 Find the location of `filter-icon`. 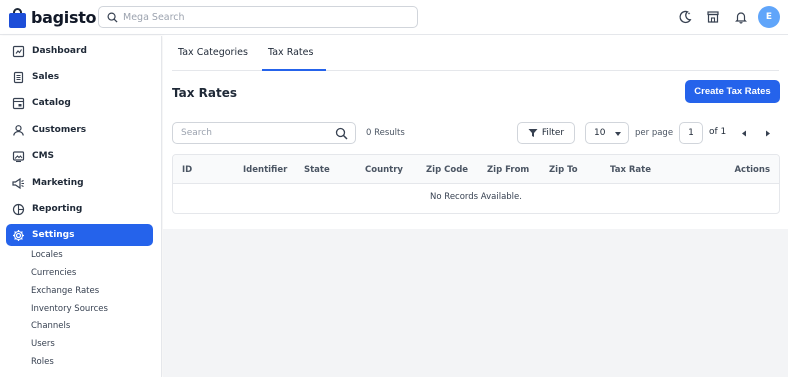

filter-icon is located at coordinates (533, 133).